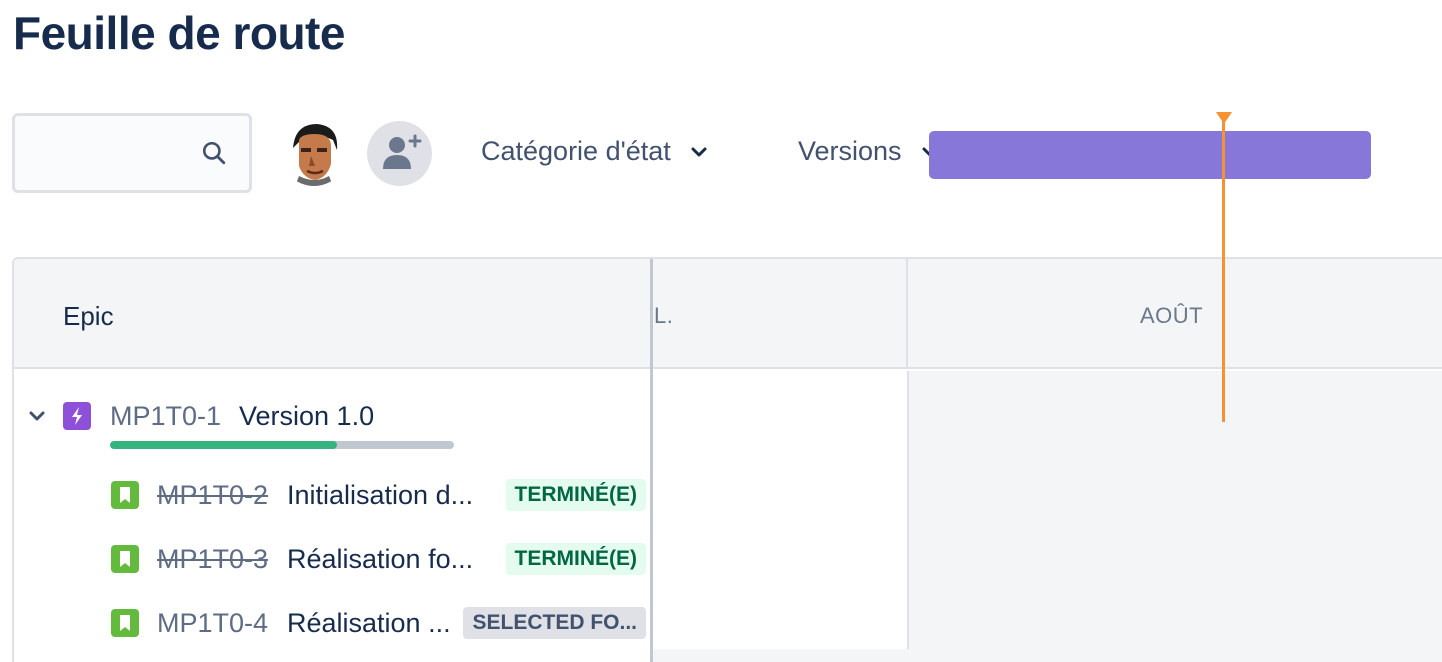  Describe the element at coordinates (576, 151) in the screenshot. I see `status-category-filter-label: Catégorie d'état` at that location.